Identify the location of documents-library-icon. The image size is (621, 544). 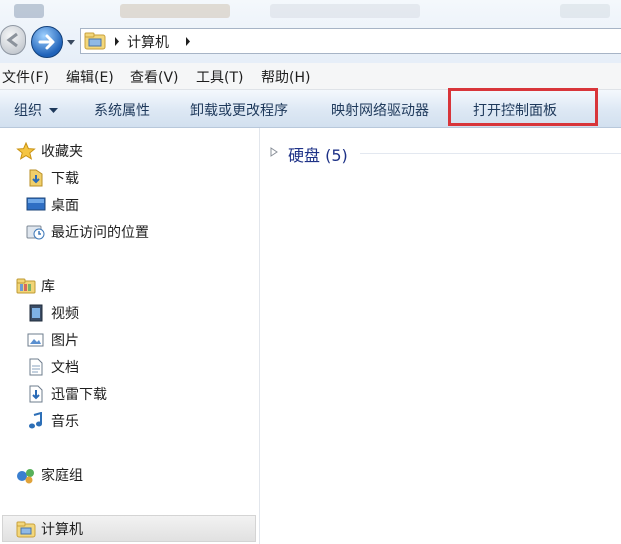
(36, 367).